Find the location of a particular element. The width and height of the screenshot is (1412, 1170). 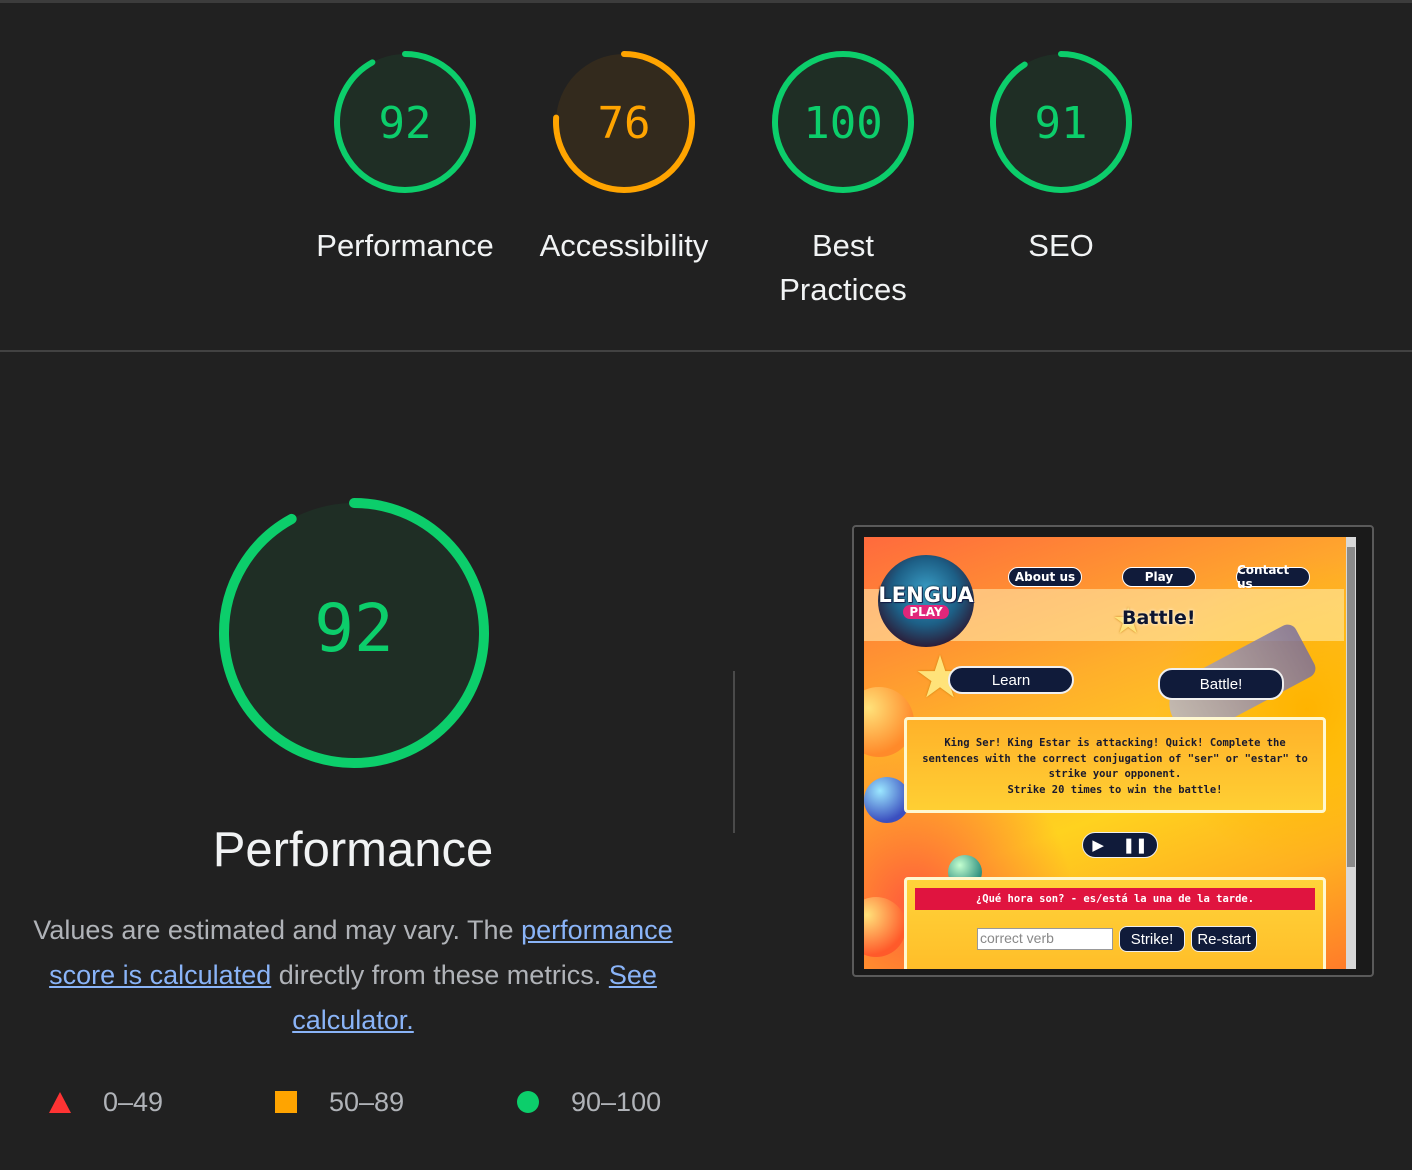

battle-heading: Battle! is located at coordinates (1159, 618).